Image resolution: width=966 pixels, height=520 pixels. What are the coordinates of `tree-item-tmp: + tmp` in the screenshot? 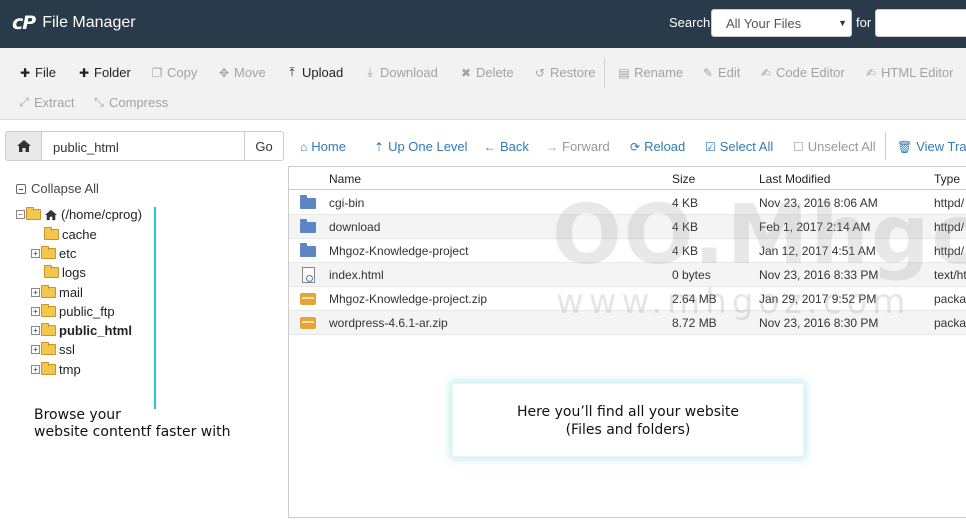 It's located at (56, 369).